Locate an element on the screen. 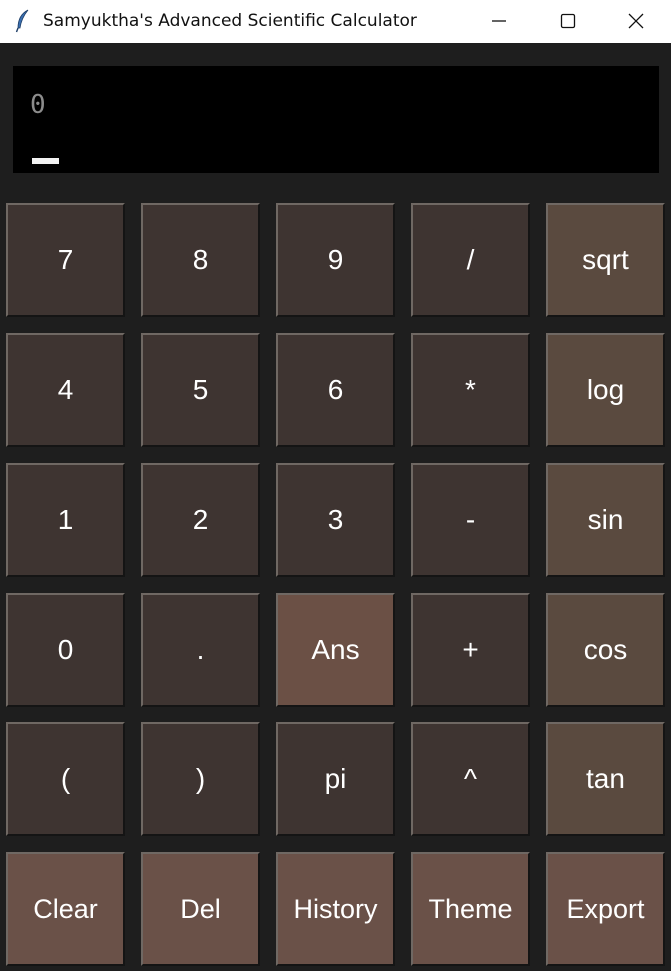 Image resolution: width=671 pixels, height=971 pixels. minimize-button is located at coordinates (499, 21).